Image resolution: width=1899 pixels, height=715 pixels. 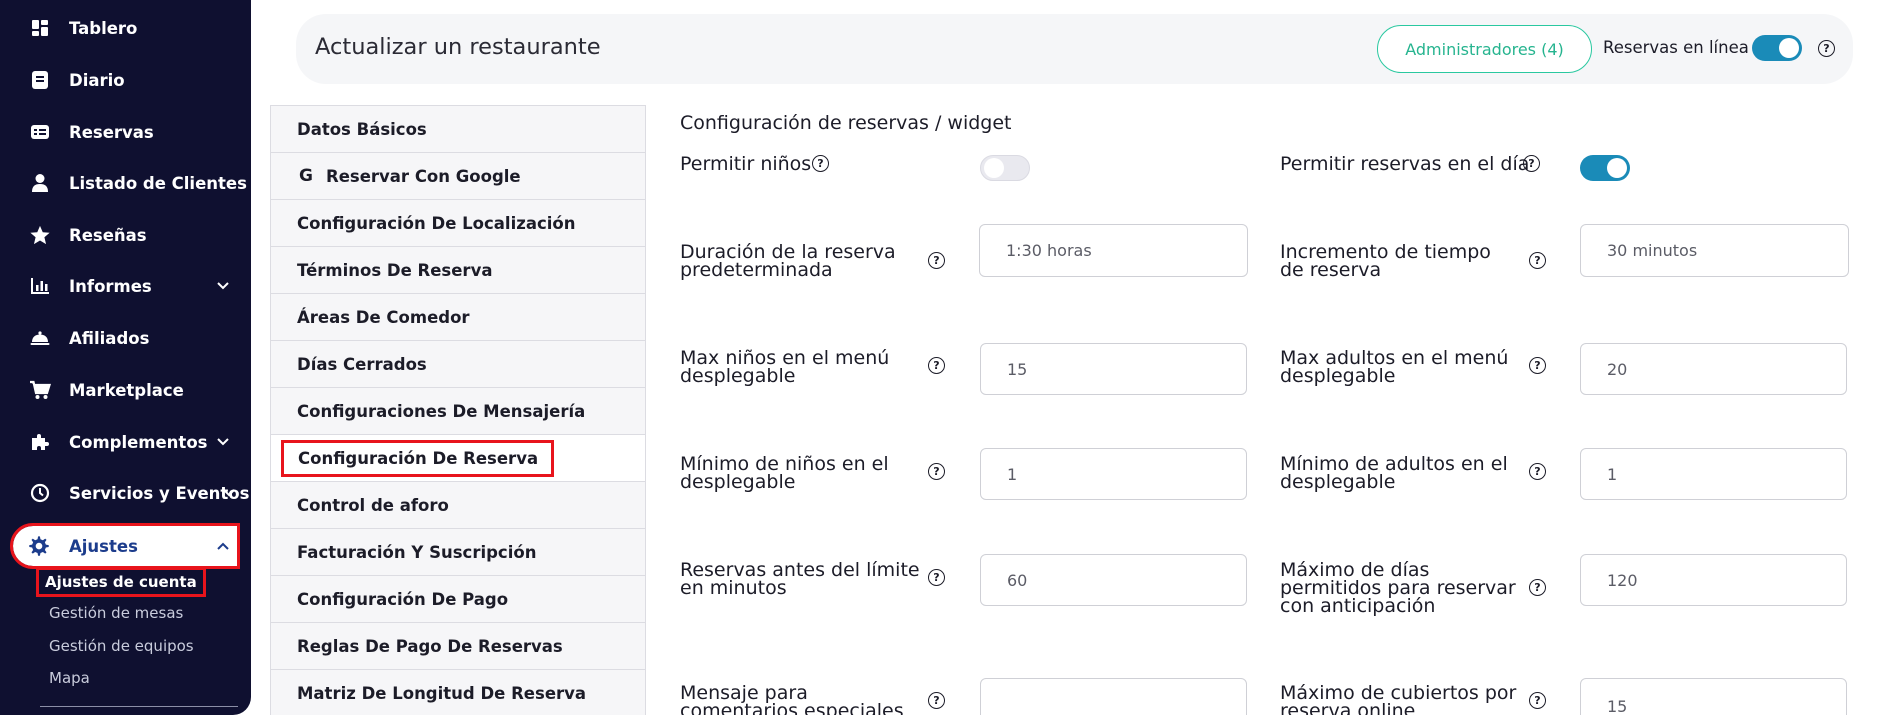 What do you see at coordinates (383, 317) in the screenshot?
I see `settings-menu-label: Áreas De Comedor` at bounding box center [383, 317].